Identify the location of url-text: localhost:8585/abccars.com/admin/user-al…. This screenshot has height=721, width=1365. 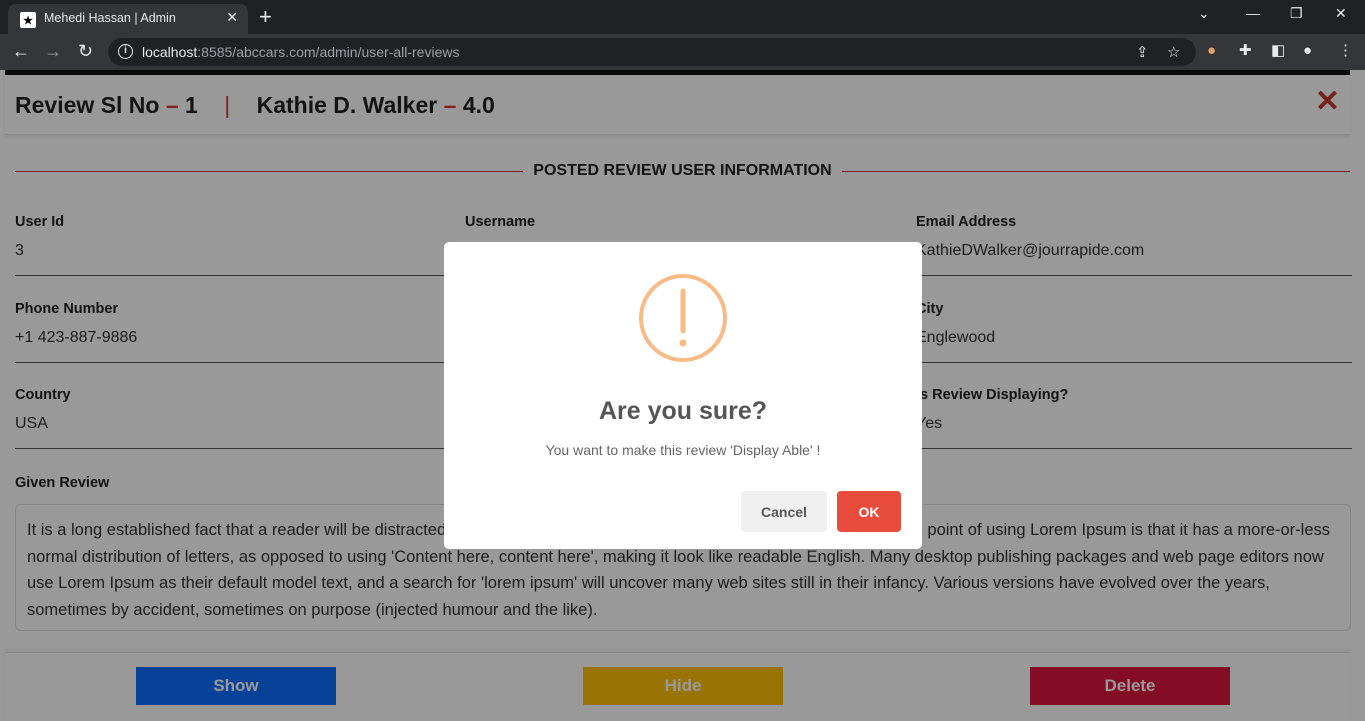
(300, 52).